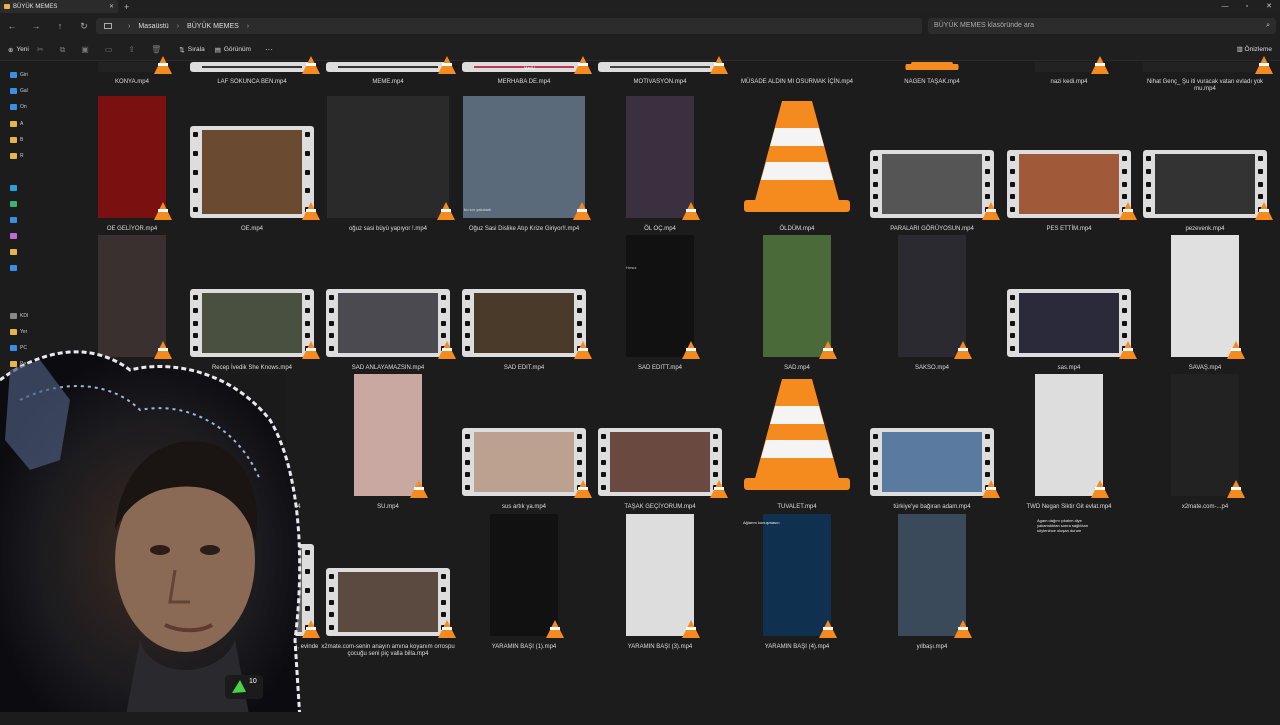 The image size is (1280, 725). I want to click on file-name: TAŞAK GEÇİYORUM.mp4, so click(660, 507).